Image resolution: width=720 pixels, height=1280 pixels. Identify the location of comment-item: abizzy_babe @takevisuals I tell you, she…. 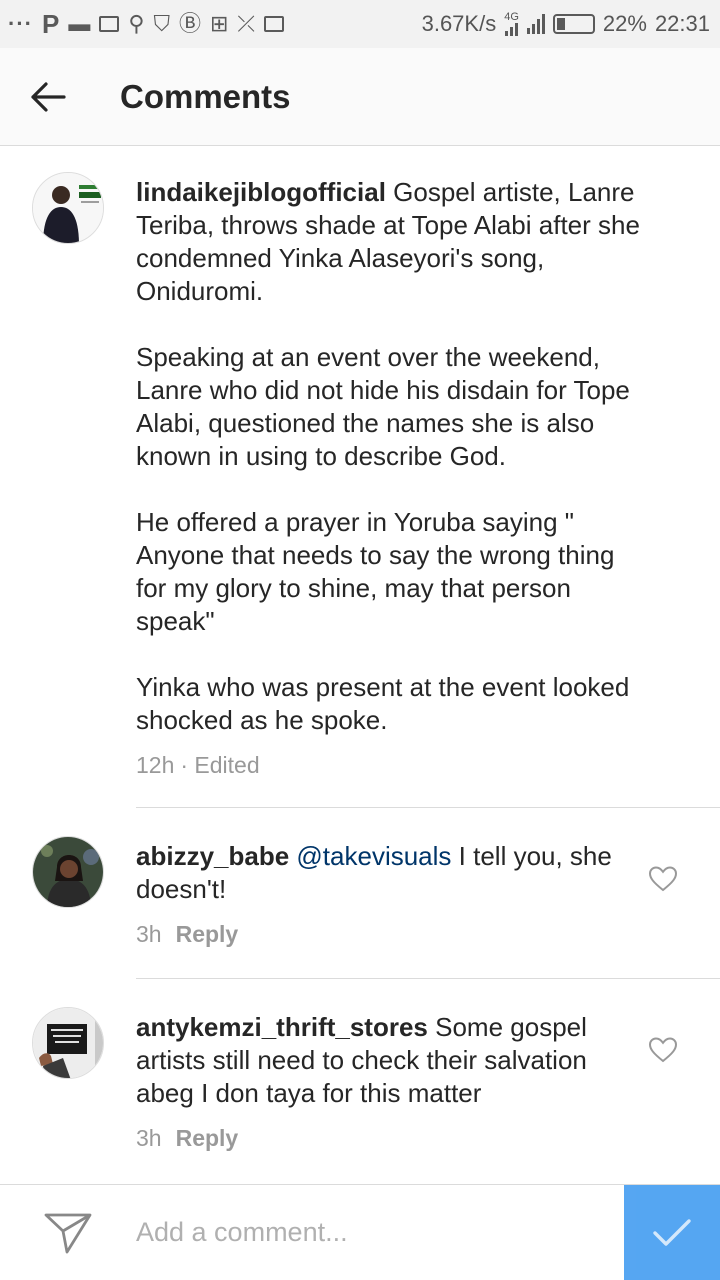
(360, 893).